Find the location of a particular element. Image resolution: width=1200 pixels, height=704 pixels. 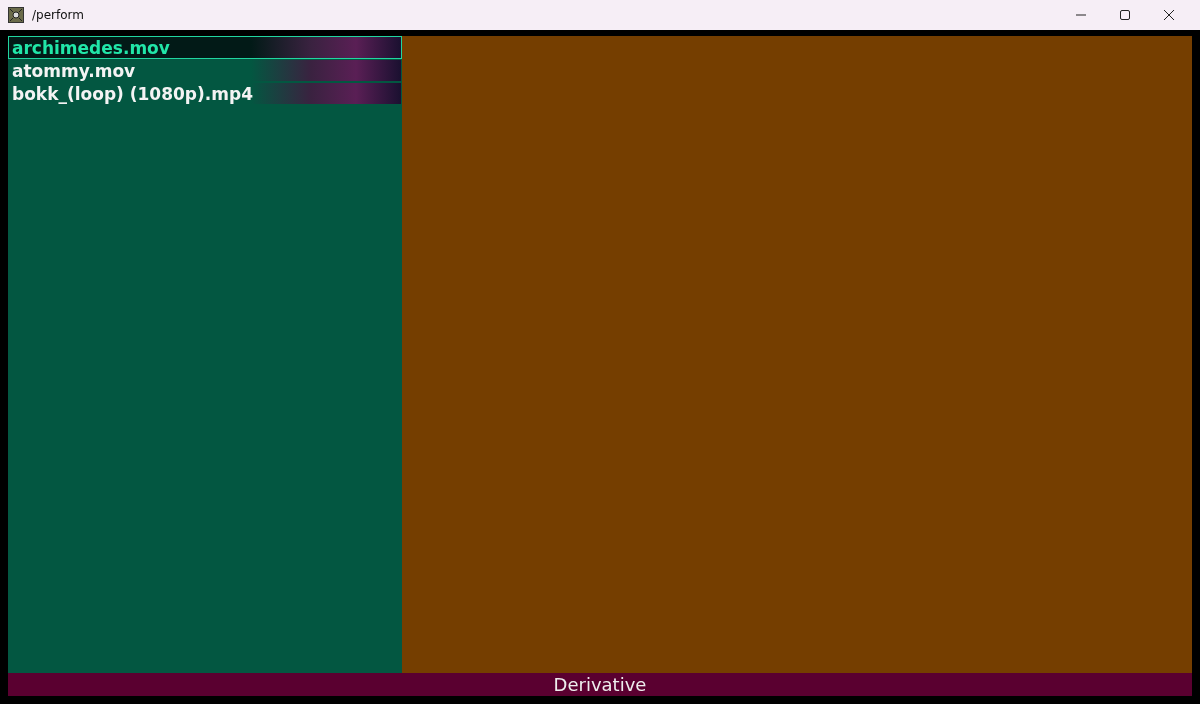

status-label: Derivative is located at coordinates (600, 684).